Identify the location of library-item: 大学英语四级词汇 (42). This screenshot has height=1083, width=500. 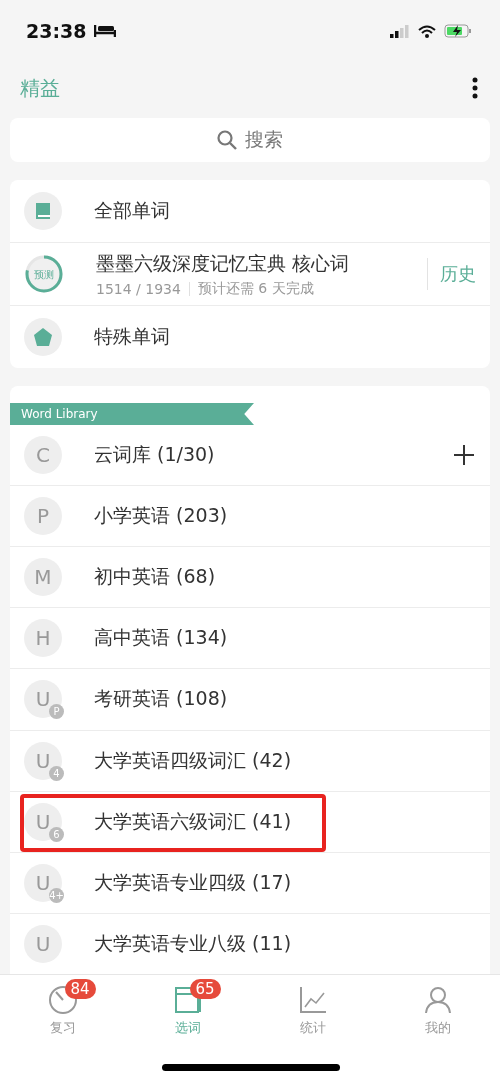
(193, 760).